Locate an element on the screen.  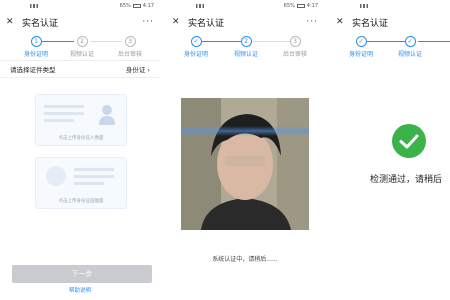
national-emblem-icon is located at coordinates (56, 176).